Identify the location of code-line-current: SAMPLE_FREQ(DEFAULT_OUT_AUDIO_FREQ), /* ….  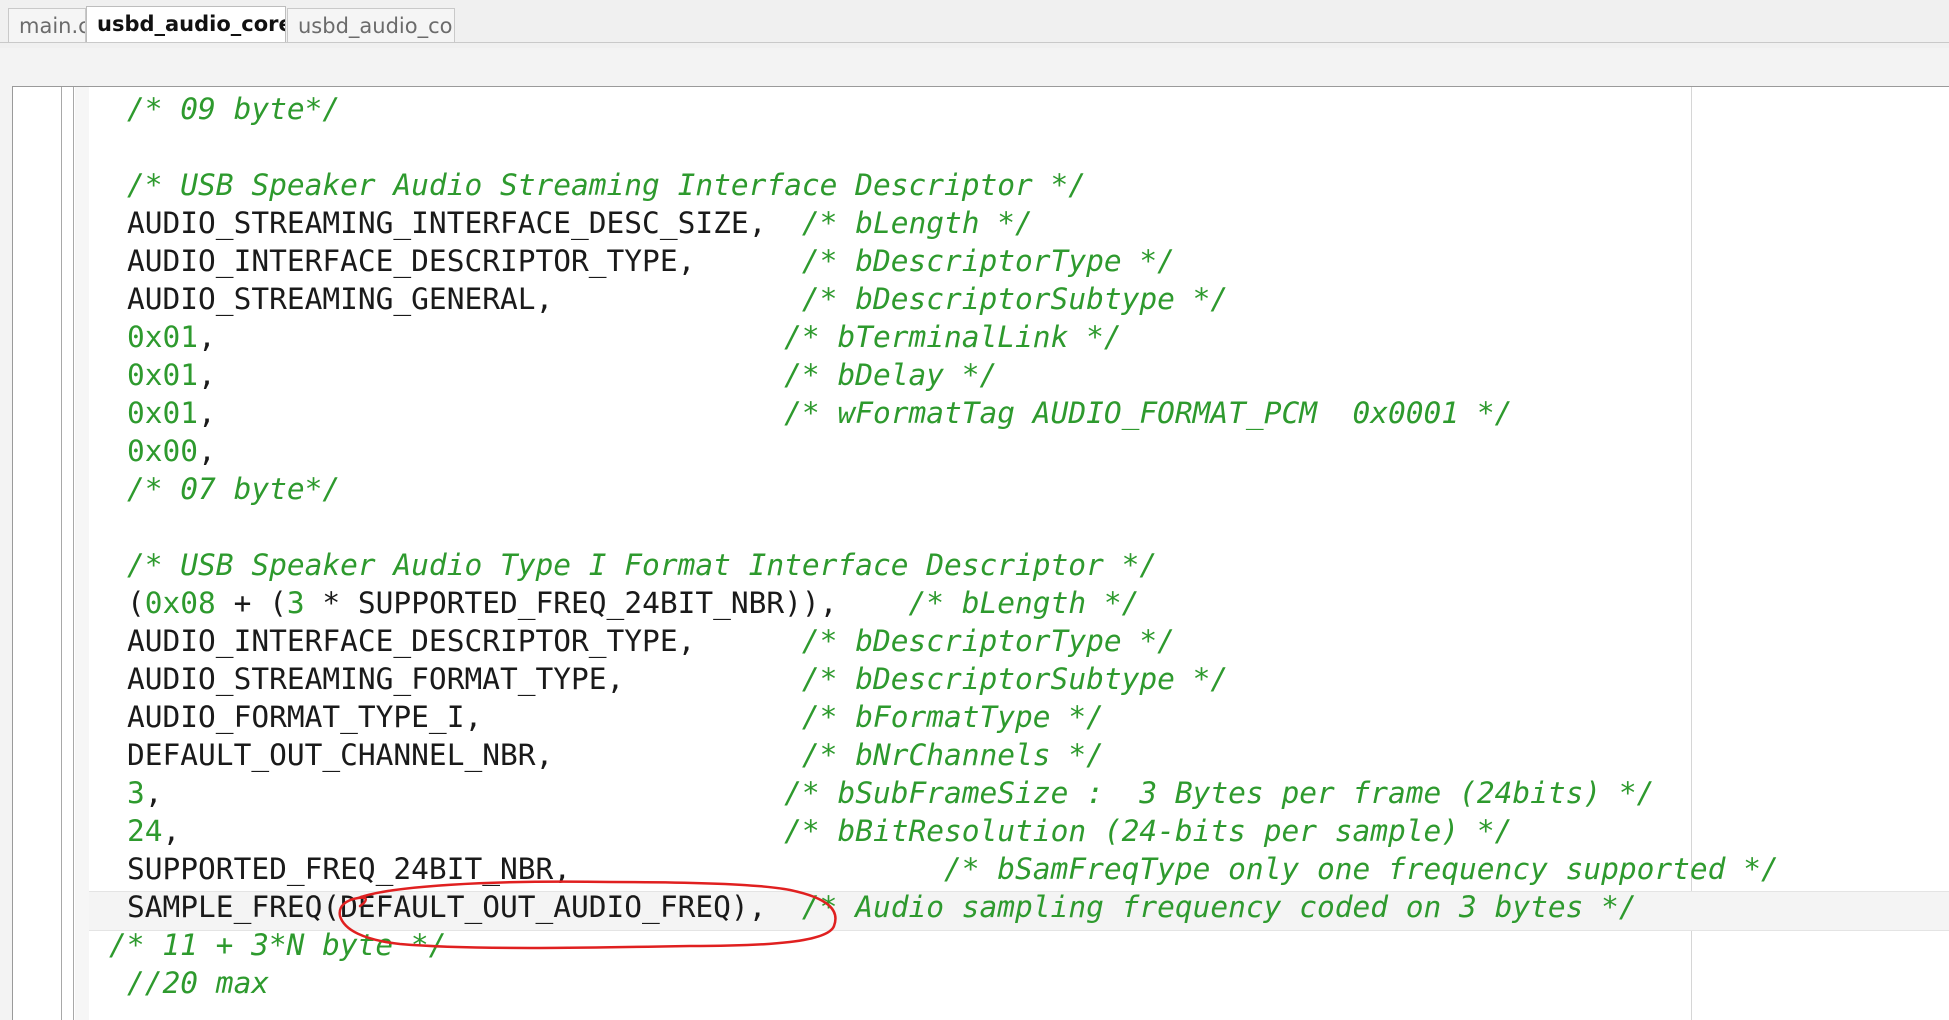
(882, 907).